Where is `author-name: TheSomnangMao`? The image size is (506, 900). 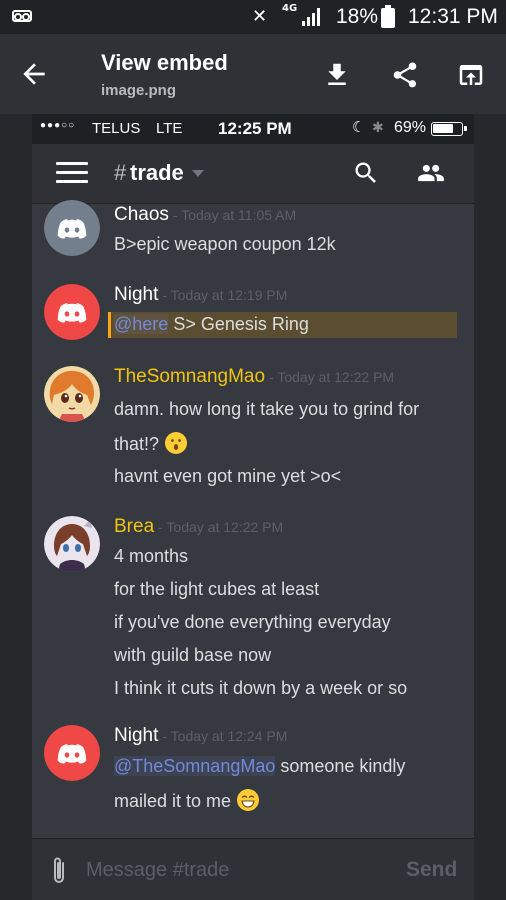 author-name: TheSomnangMao is located at coordinates (189, 376).